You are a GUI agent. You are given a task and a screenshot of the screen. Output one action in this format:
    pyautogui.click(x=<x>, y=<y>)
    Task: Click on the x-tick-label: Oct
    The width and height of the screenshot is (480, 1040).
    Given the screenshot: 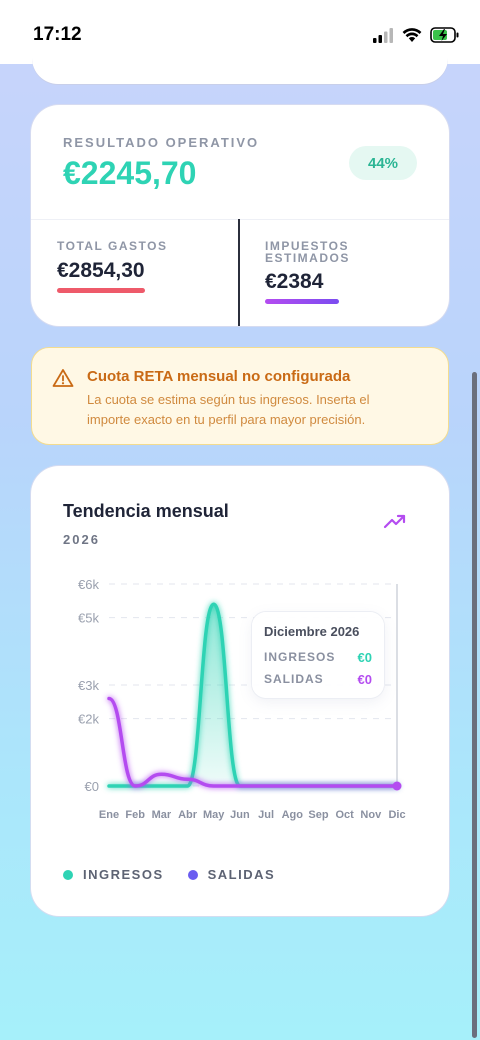 What is the action you would take?
    pyautogui.click(x=344, y=815)
    